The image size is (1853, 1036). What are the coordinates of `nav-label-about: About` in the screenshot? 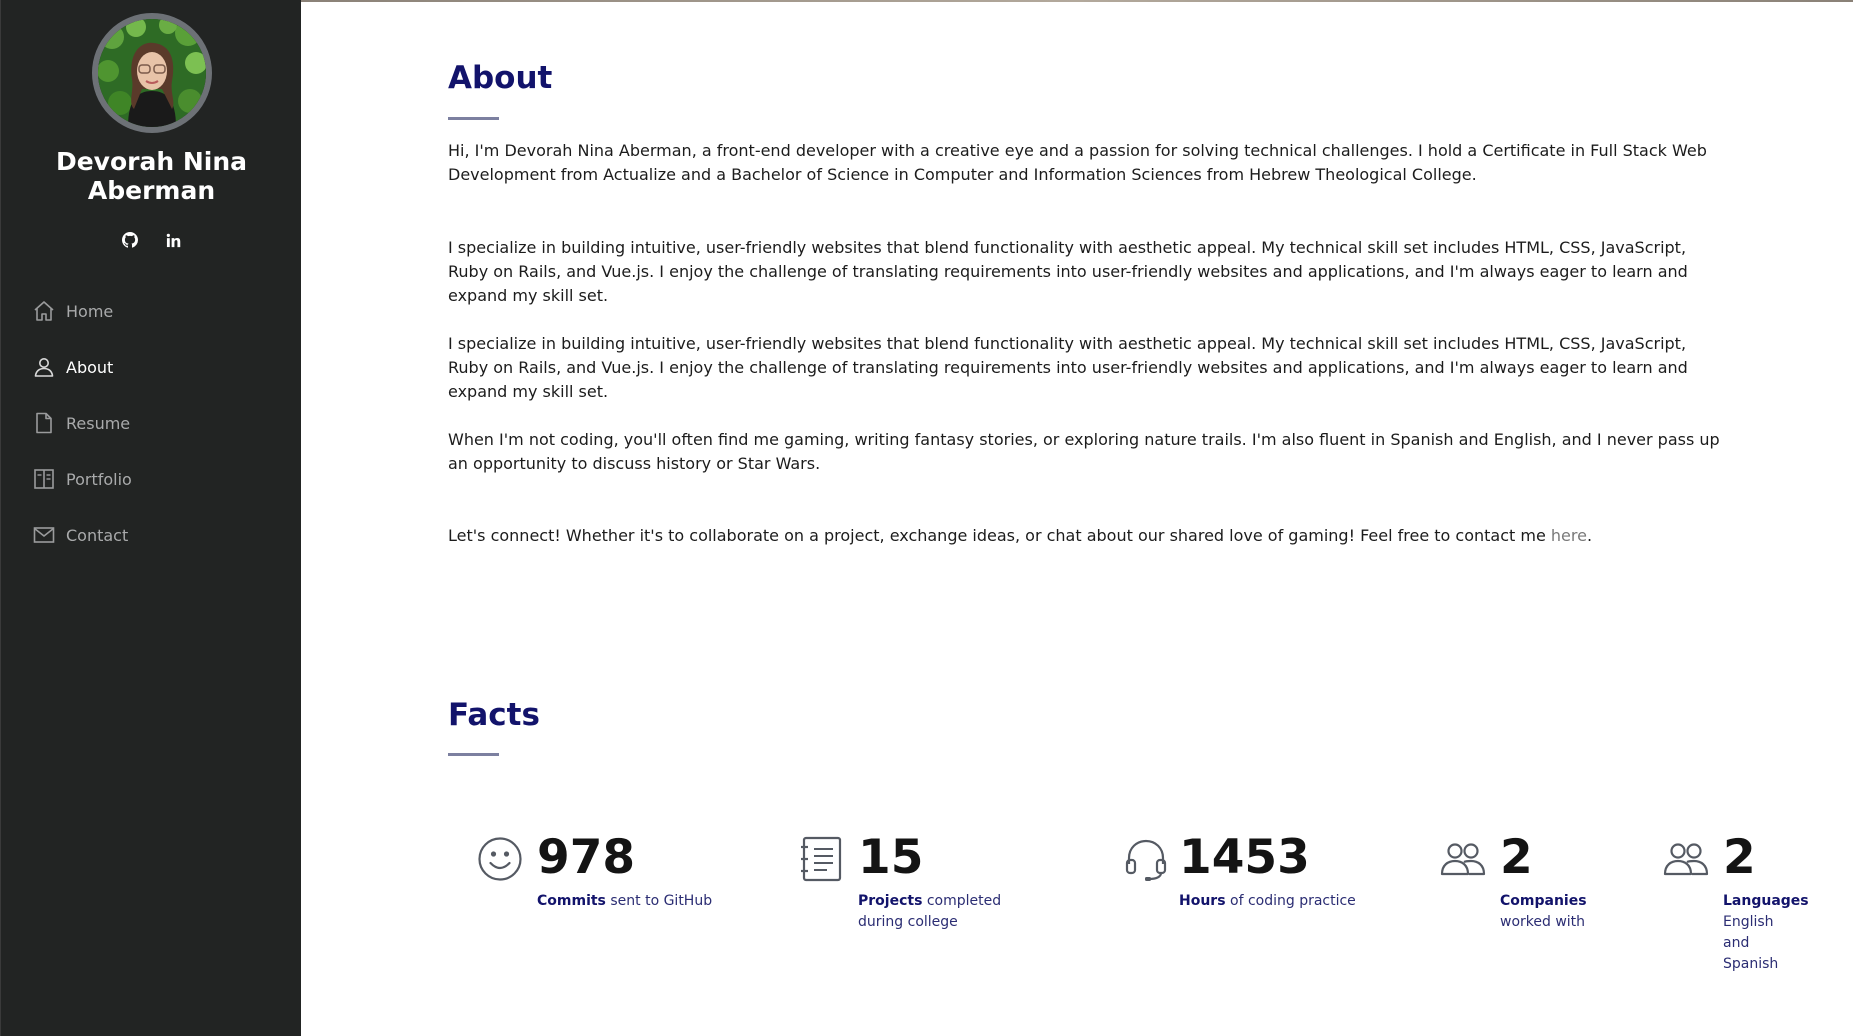 It's located at (90, 367).